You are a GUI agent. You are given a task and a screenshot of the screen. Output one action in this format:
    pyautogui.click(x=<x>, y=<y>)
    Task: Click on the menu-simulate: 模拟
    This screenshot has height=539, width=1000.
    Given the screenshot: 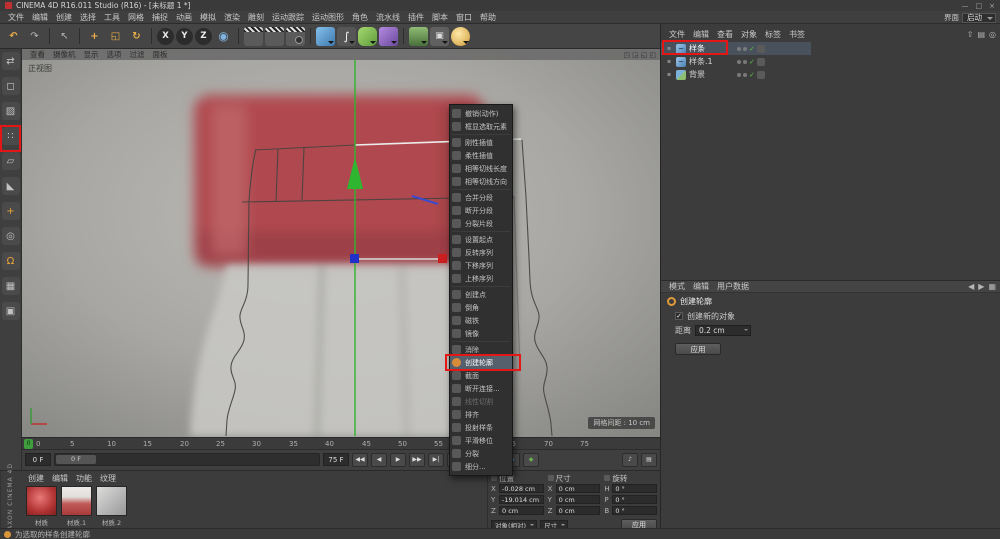 What is the action you would take?
    pyautogui.click(x=208, y=17)
    